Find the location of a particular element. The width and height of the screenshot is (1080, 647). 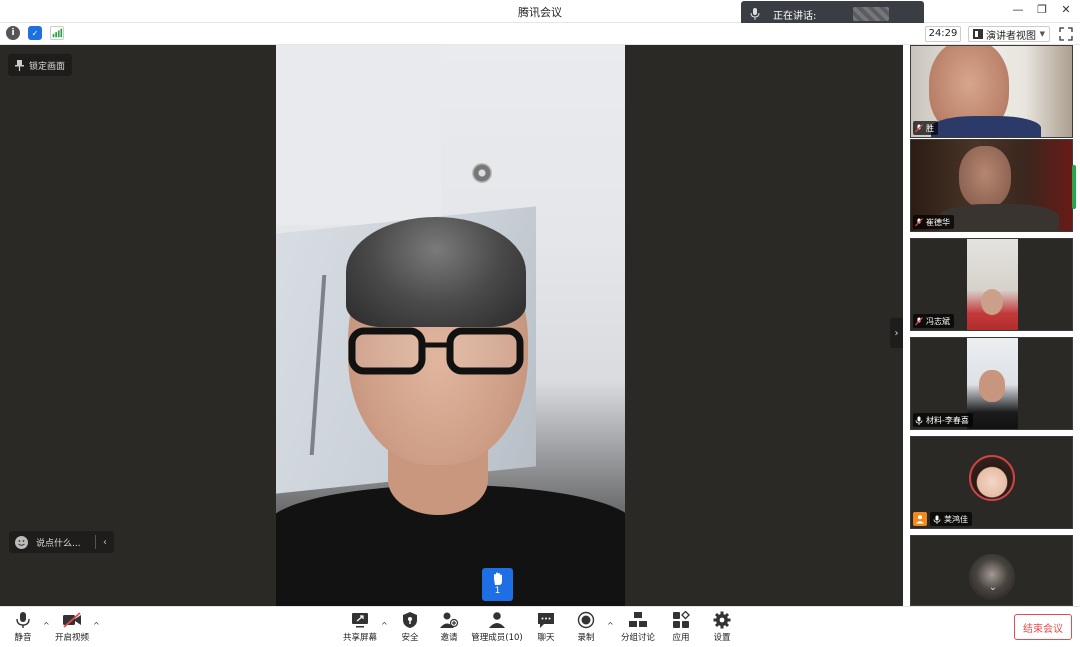

host-icon is located at coordinates (920, 519).